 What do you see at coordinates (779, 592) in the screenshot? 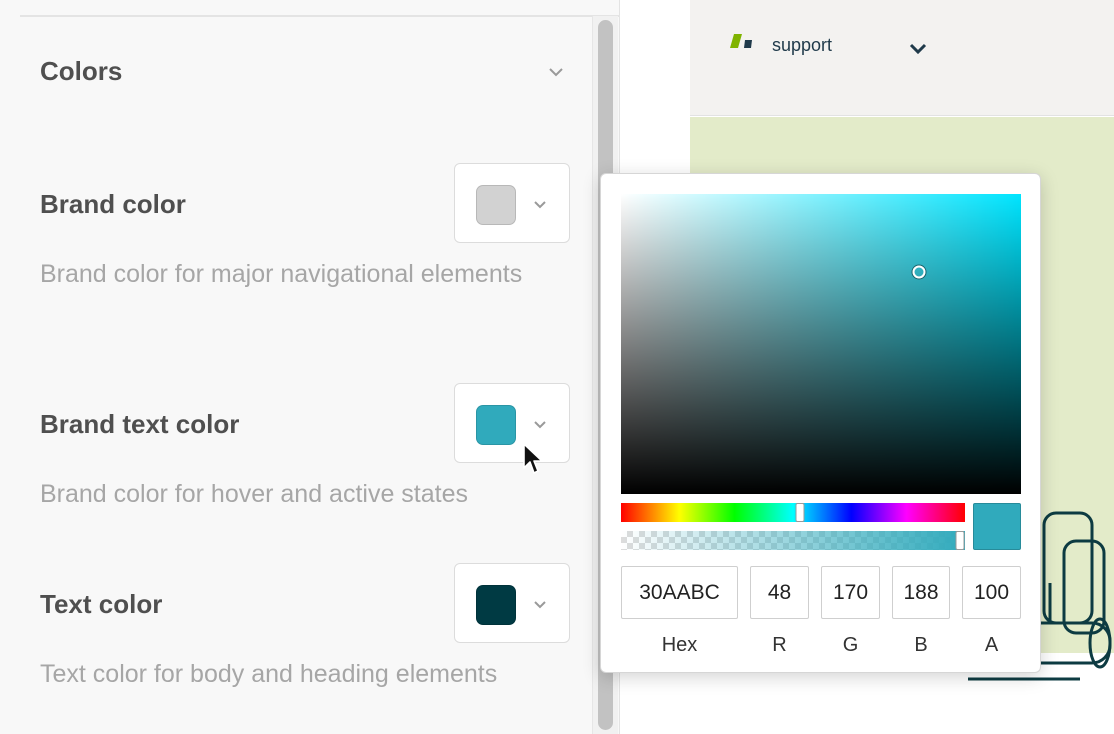
I see `red-input` at bounding box center [779, 592].